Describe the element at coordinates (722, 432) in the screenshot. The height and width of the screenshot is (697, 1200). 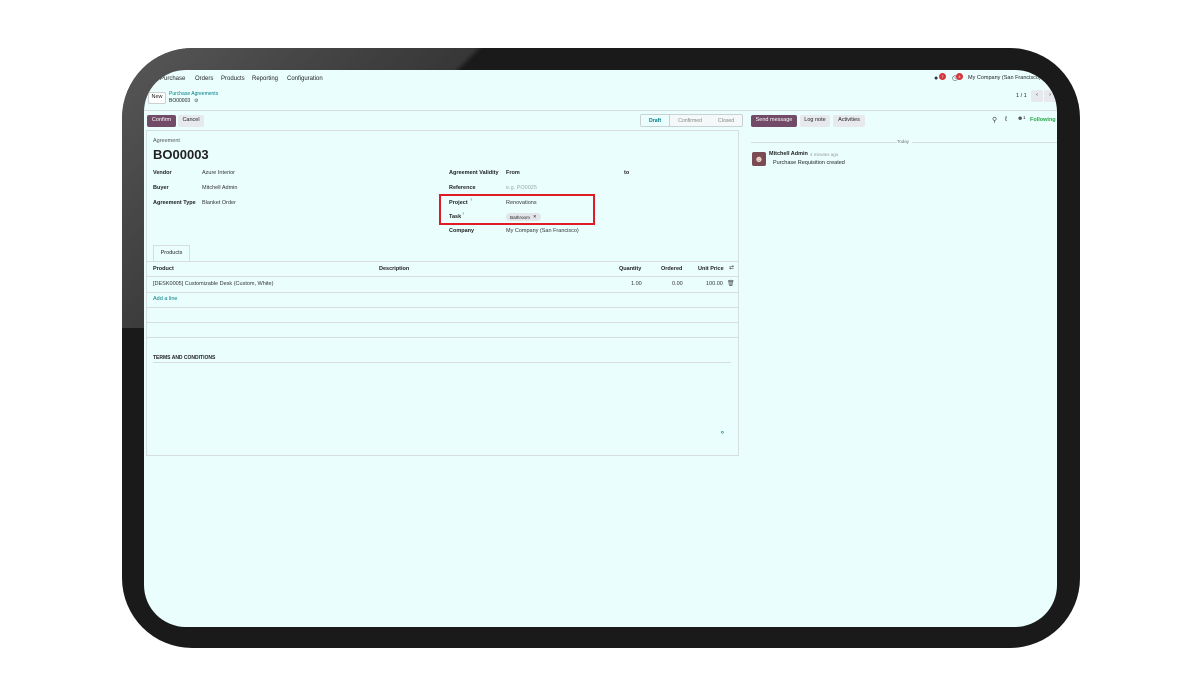
I see `grammar-assistant-icon: ⚬` at that location.